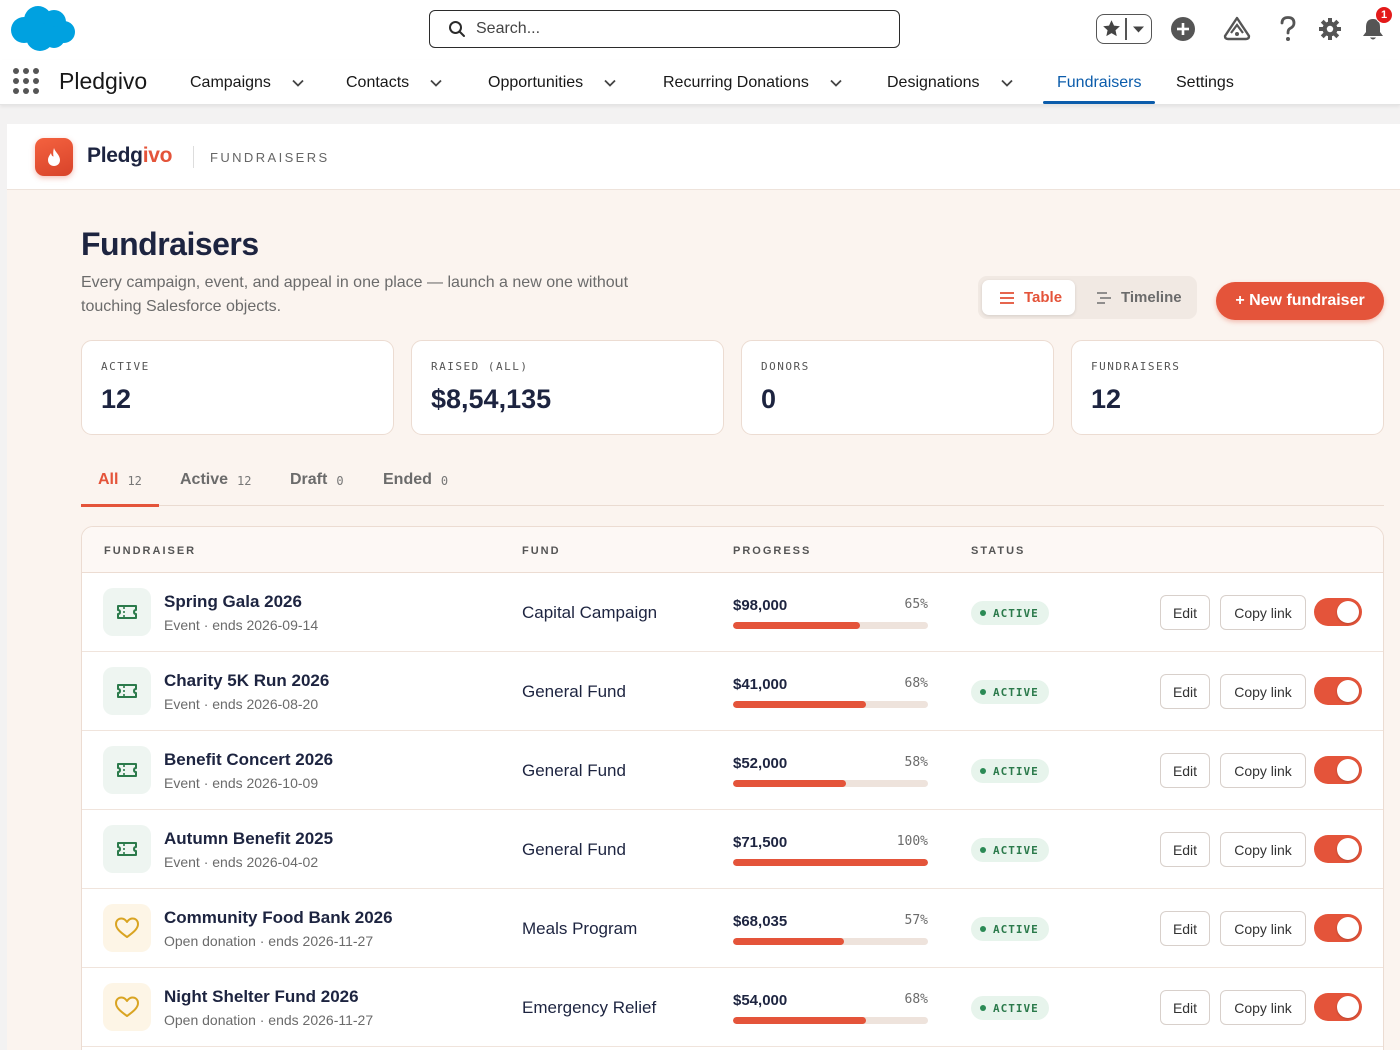 The width and height of the screenshot is (1400, 1050). Describe the element at coordinates (1375, 26) in the screenshot. I see `notifications-button: 1` at that location.